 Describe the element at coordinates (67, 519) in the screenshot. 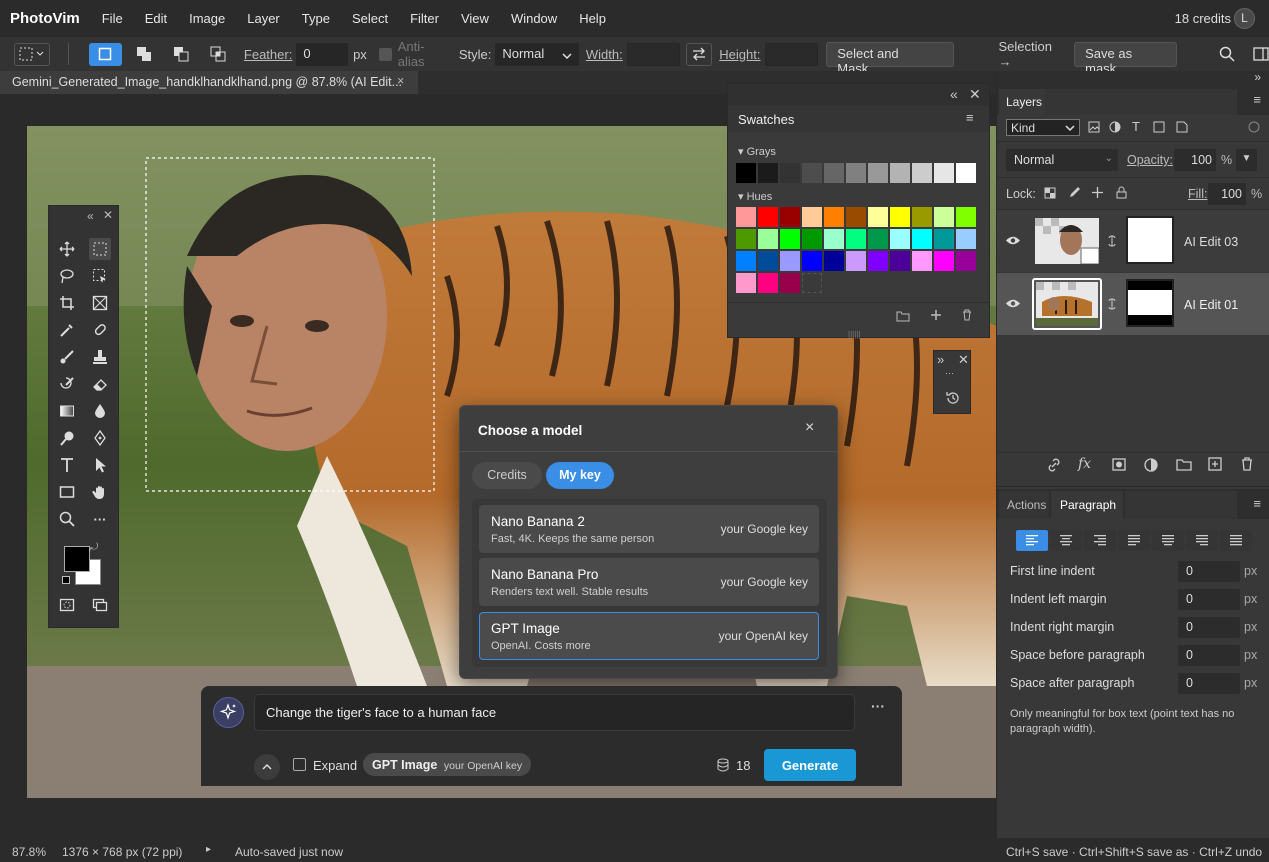

I see `zoom-tool-icon` at that location.